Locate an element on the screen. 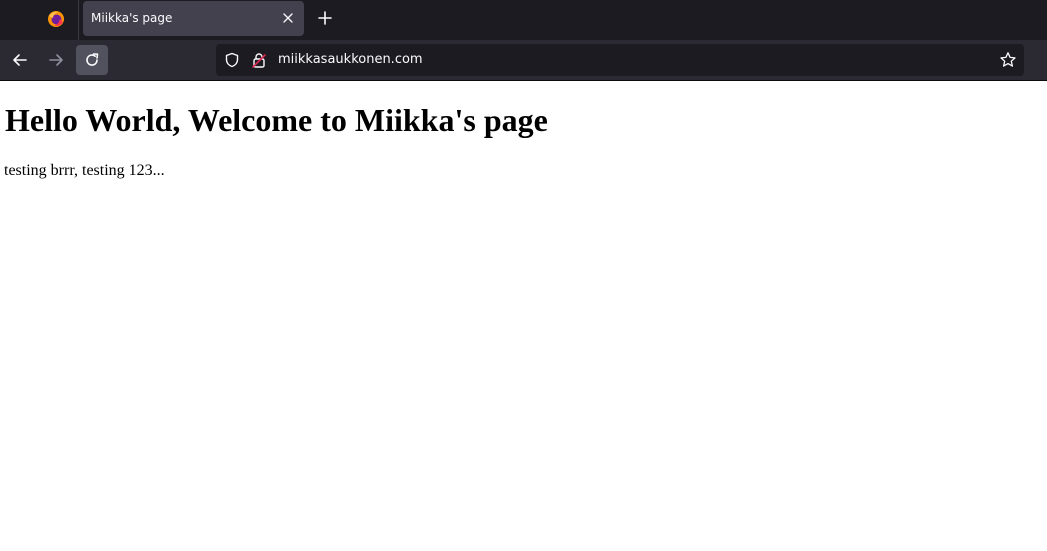 This screenshot has height=551, width=1047. tab-active: Miikka's page is located at coordinates (193, 18).